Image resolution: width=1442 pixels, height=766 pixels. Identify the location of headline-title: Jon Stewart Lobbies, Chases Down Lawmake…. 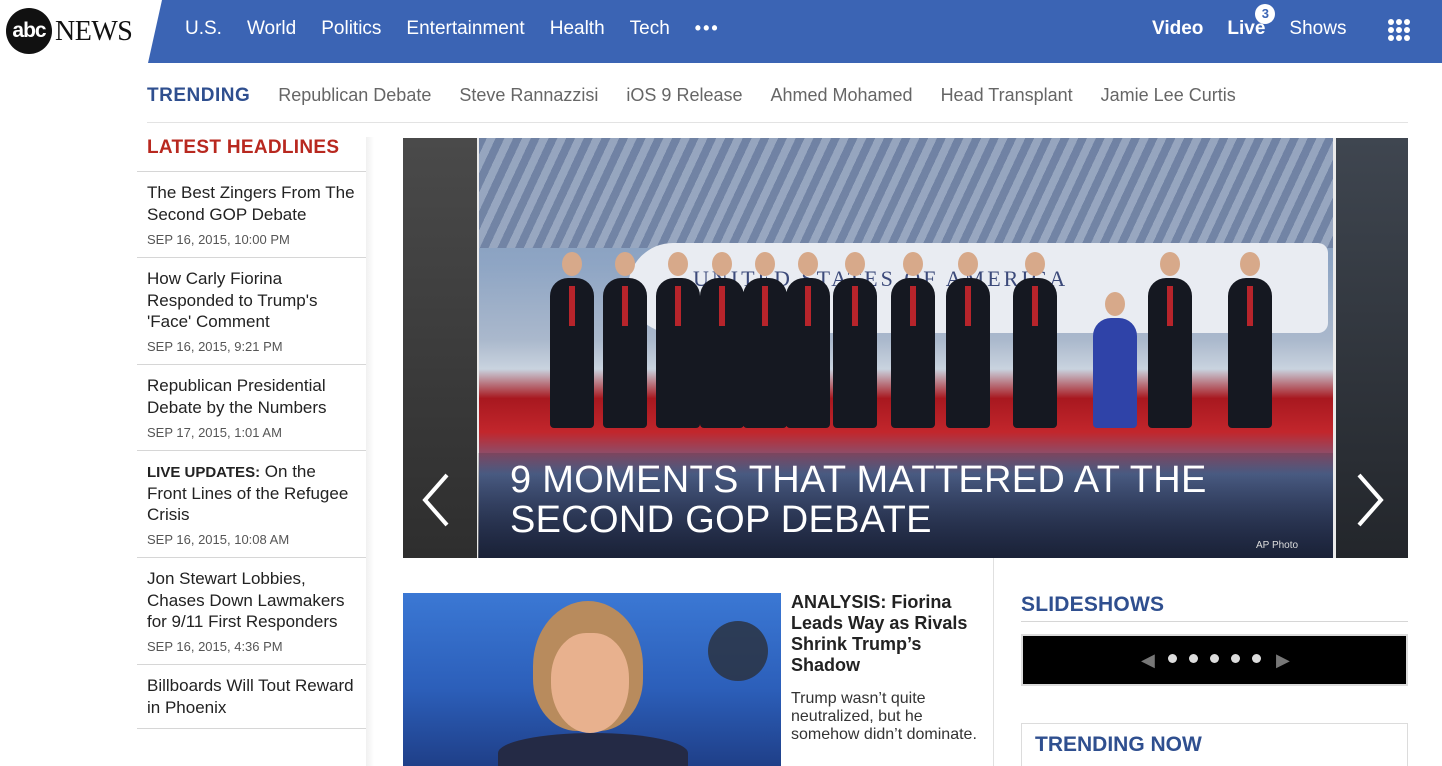
(251, 600).